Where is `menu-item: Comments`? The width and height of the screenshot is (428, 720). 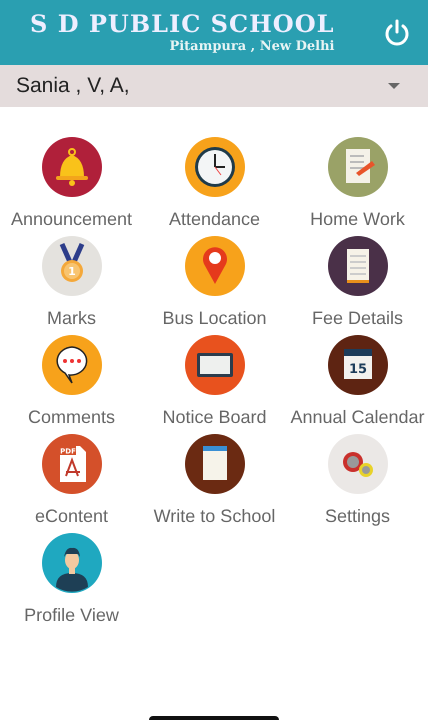
menu-item: Comments is located at coordinates (71, 381).